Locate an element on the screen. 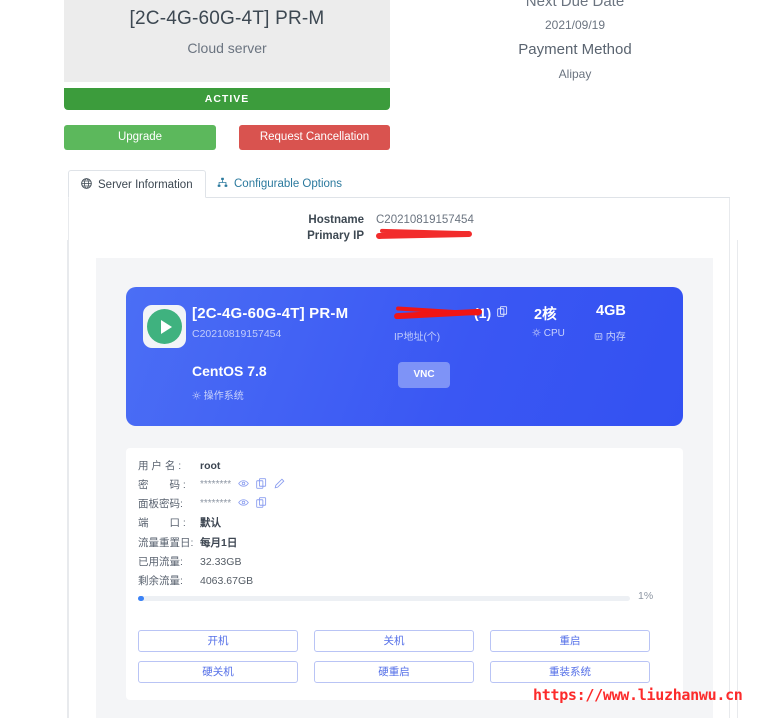  panel-password-value: ******** is located at coordinates (216, 503).